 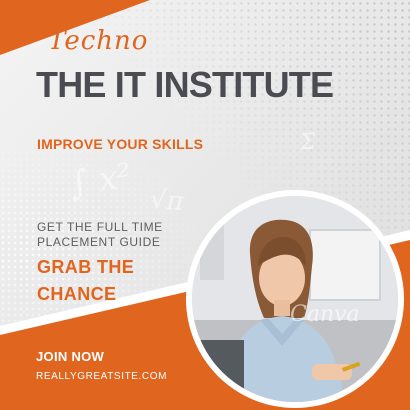 I want to click on guide-text: GET THE FULL TIME PLACEMENT GUIDE, so click(x=100, y=234).